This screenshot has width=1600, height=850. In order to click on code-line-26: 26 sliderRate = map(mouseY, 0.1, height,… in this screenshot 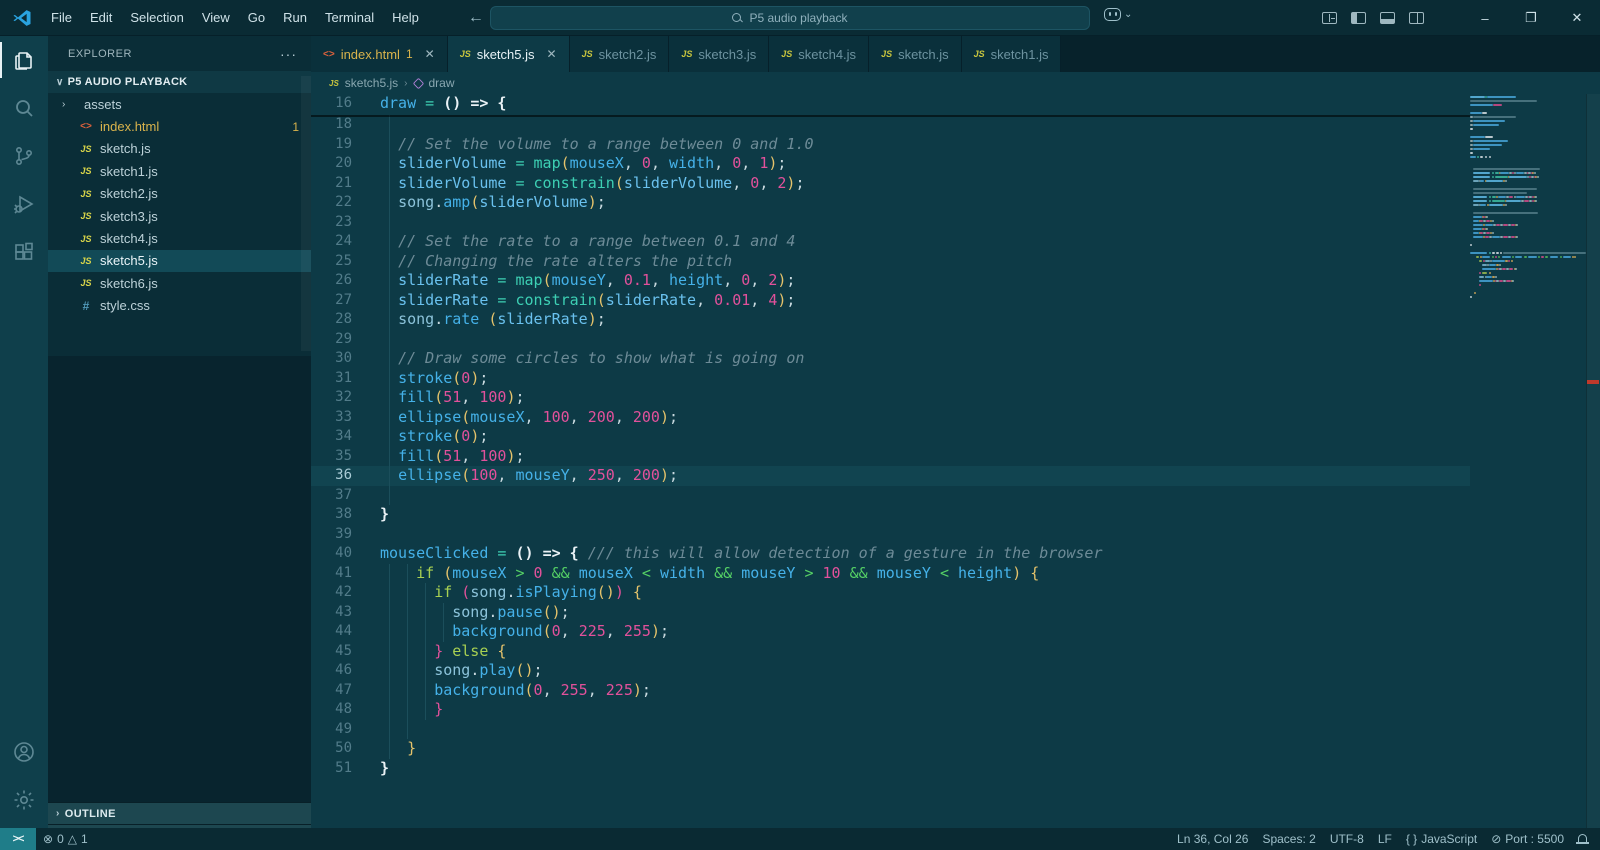, I will do `click(890, 281)`.